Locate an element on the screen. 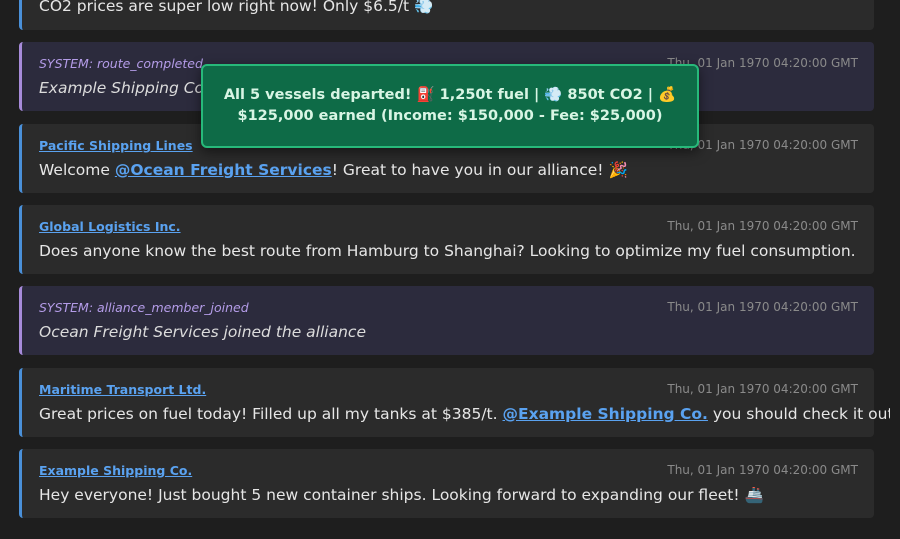 The image size is (900, 539). message-text: you should check it out! is located at coordinates (803, 414).